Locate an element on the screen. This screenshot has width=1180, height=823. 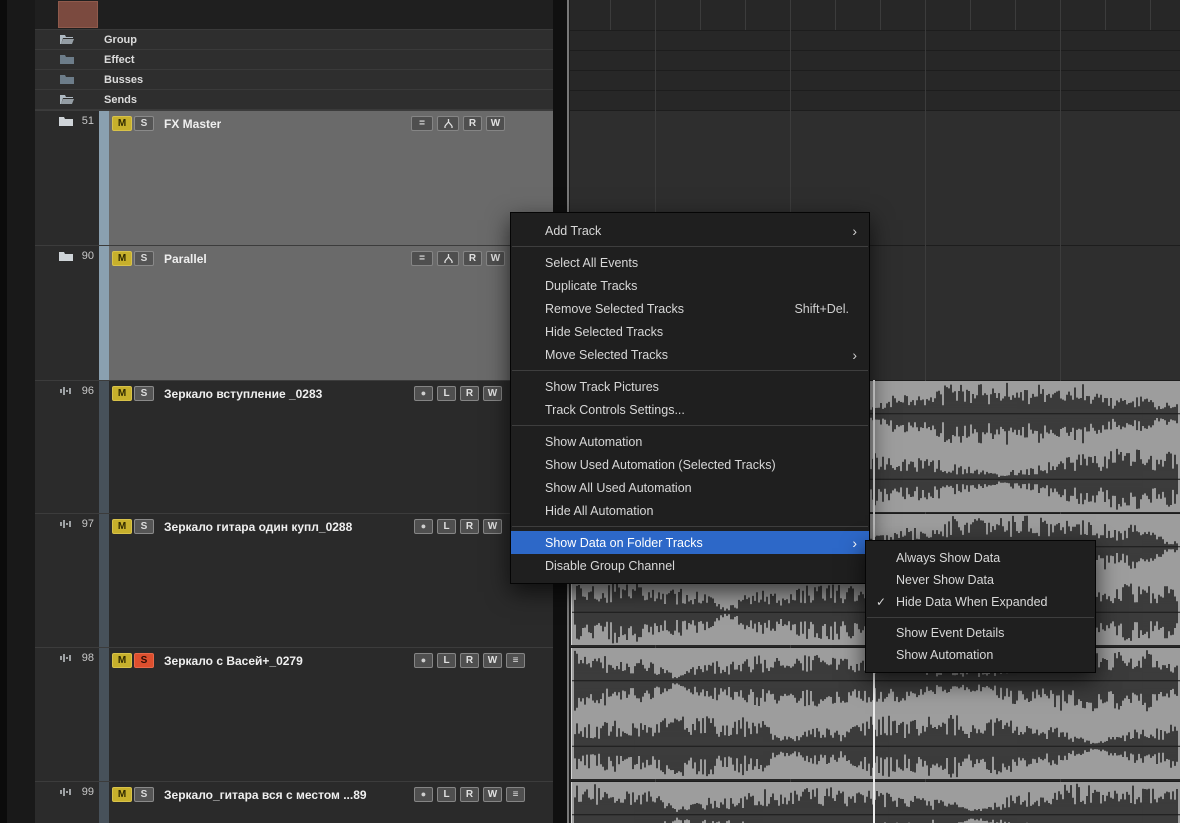
track-body: M S Зеркало вступление _0283 ● L R W is located at coordinates (331, 447).